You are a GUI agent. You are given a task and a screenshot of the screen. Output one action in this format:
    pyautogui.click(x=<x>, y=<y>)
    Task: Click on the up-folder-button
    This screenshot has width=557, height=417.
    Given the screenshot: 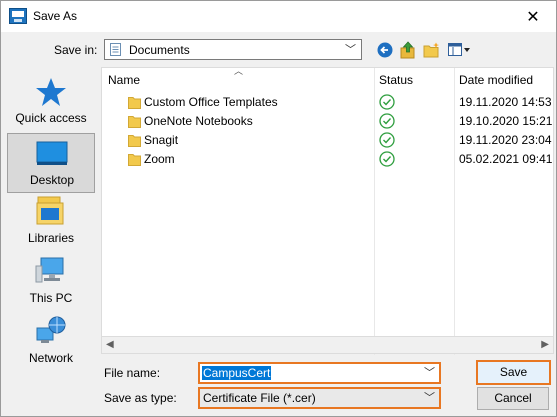 What is the action you would take?
    pyautogui.click(x=408, y=50)
    